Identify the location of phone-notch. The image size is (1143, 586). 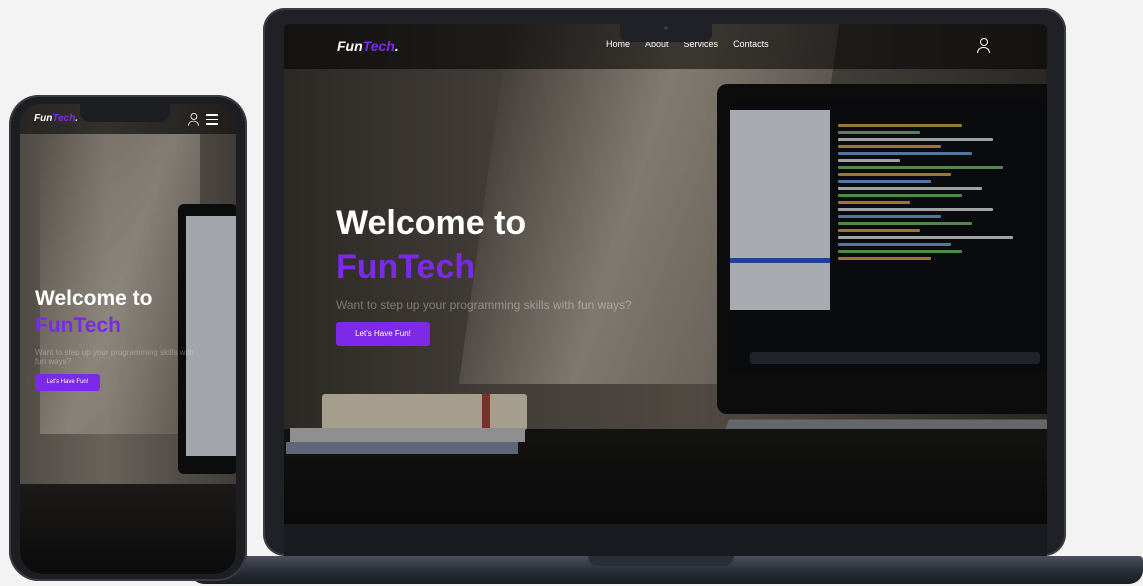
(125, 113).